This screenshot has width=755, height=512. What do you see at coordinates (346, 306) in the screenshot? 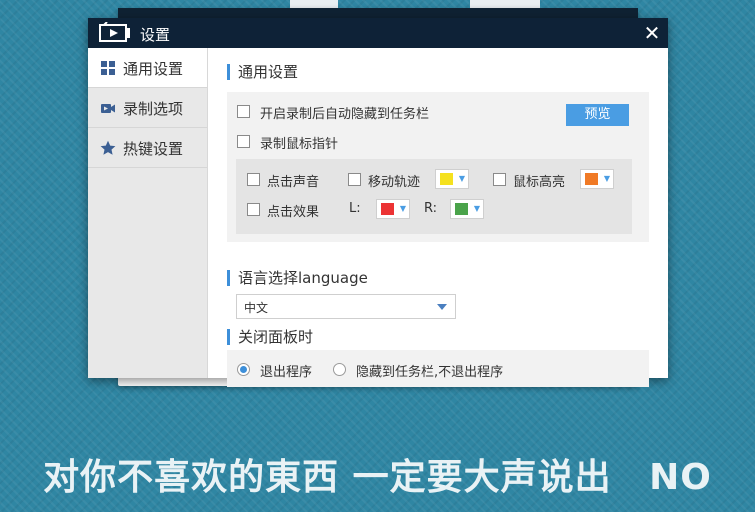
I see `language-select: 中文` at bounding box center [346, 306].